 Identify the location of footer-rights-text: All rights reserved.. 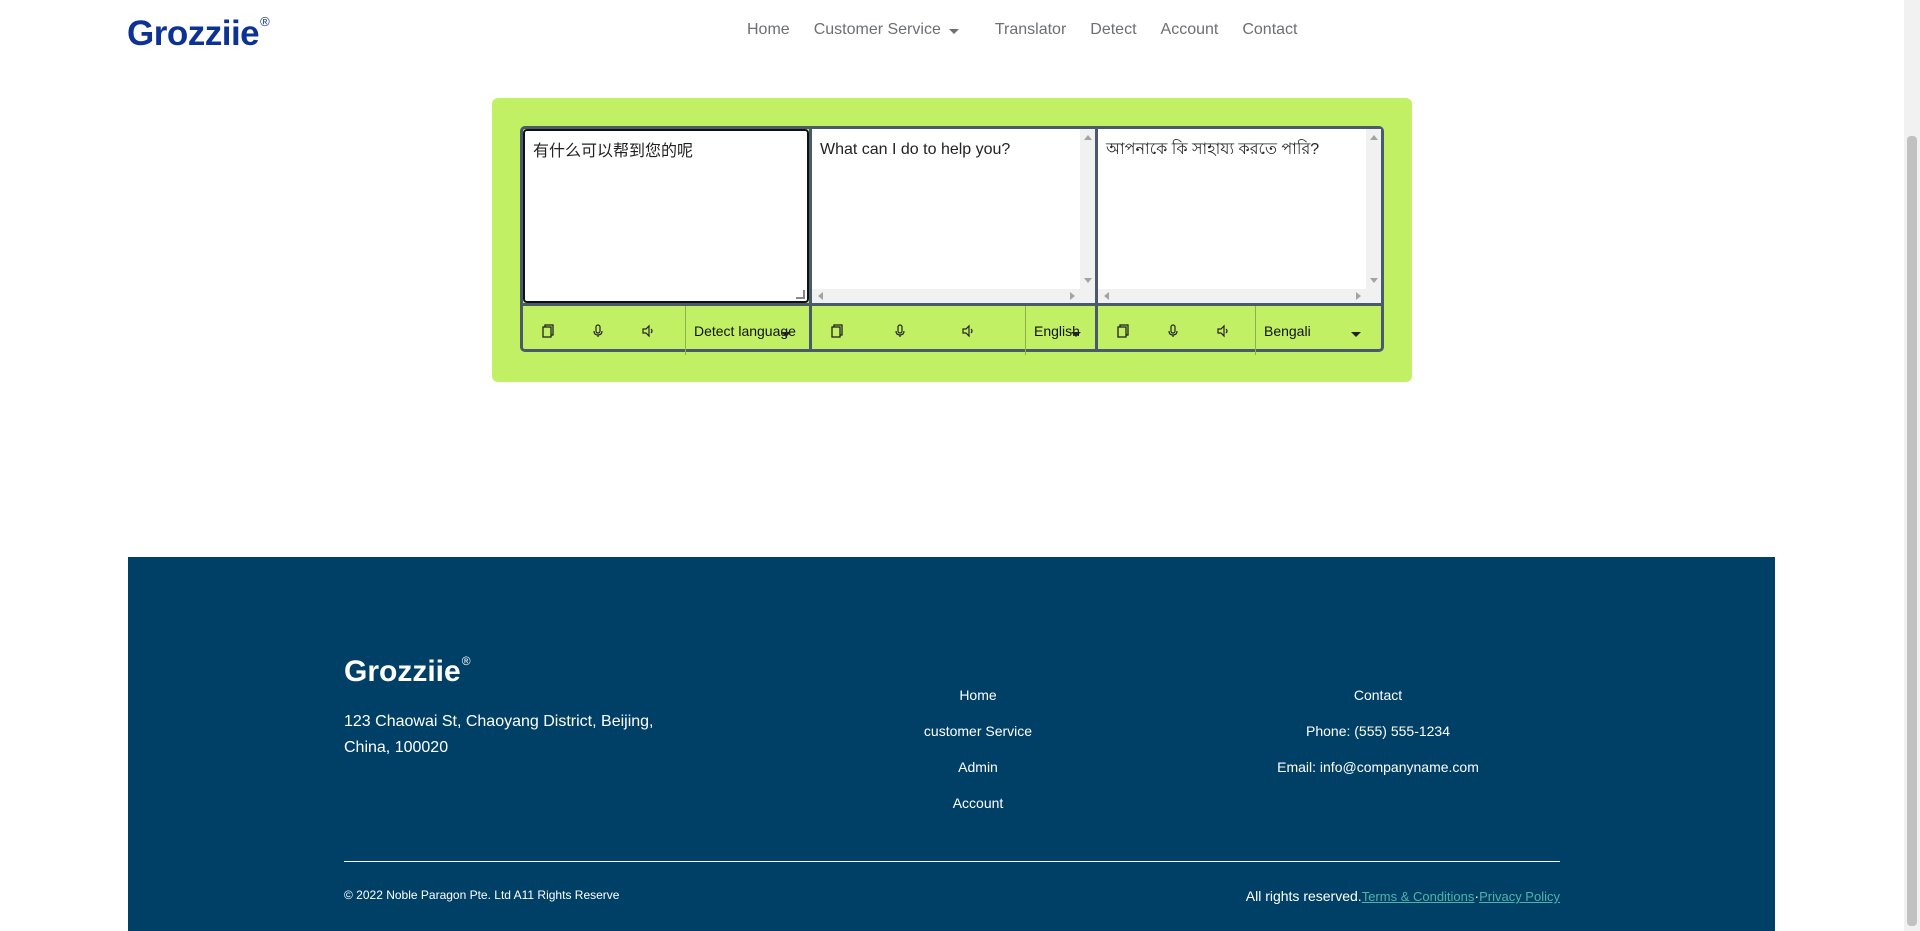
(1303, 896).